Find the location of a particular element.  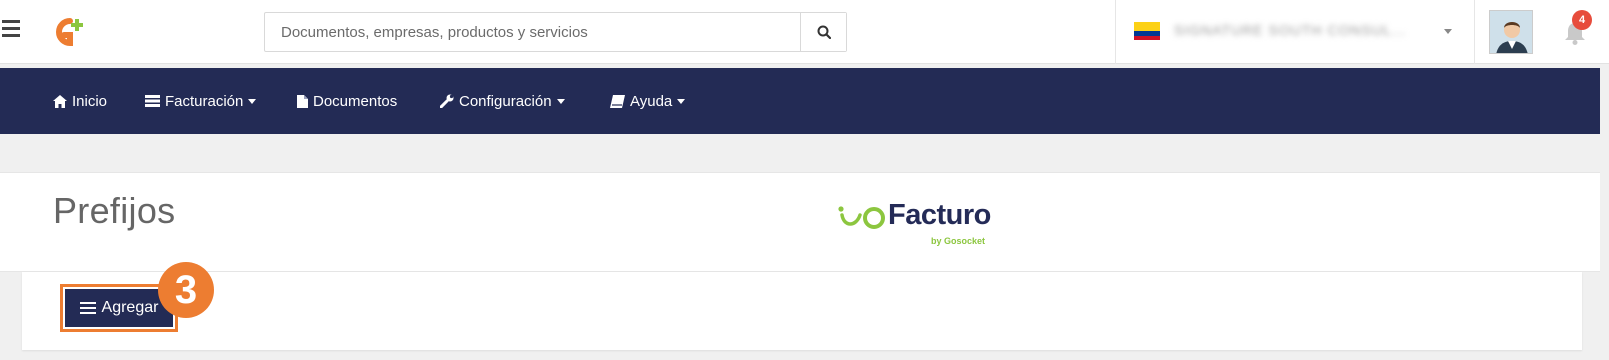

nav-item-configuracion: Configuración is located at coordinates (502, 101).